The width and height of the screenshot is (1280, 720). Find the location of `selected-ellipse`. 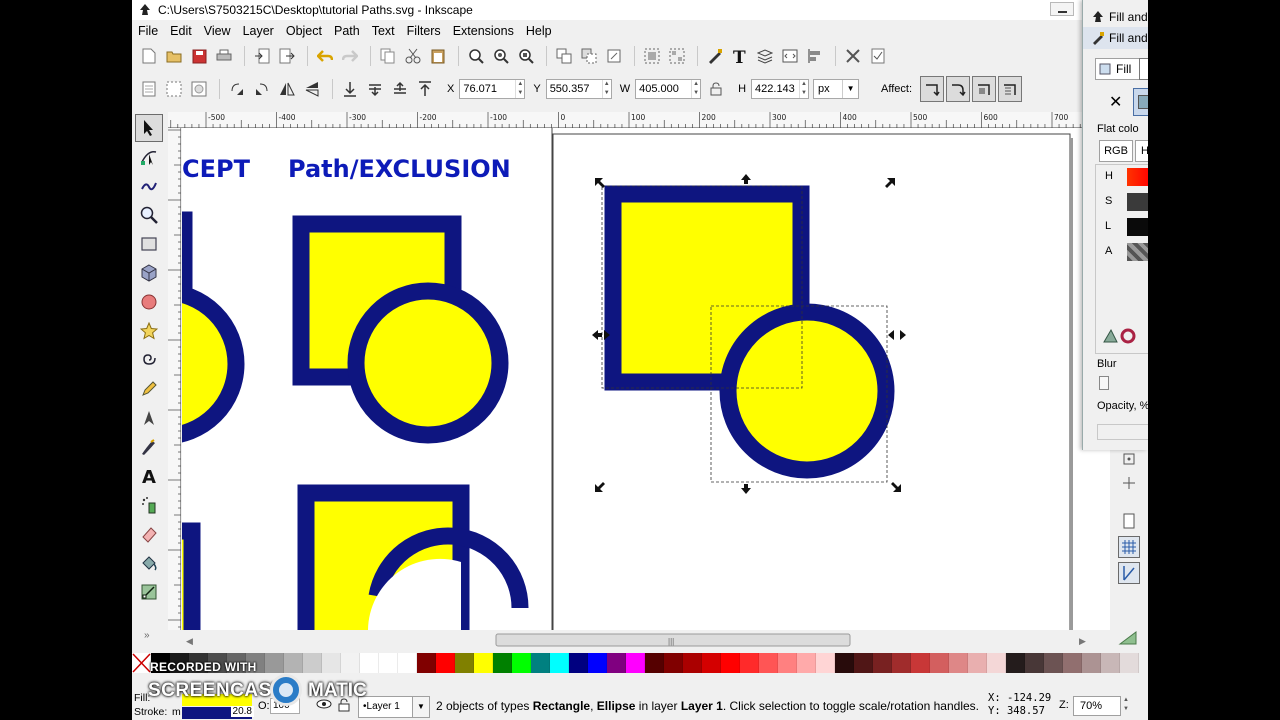

selected-ellipse is located at coordinates (807, 391).